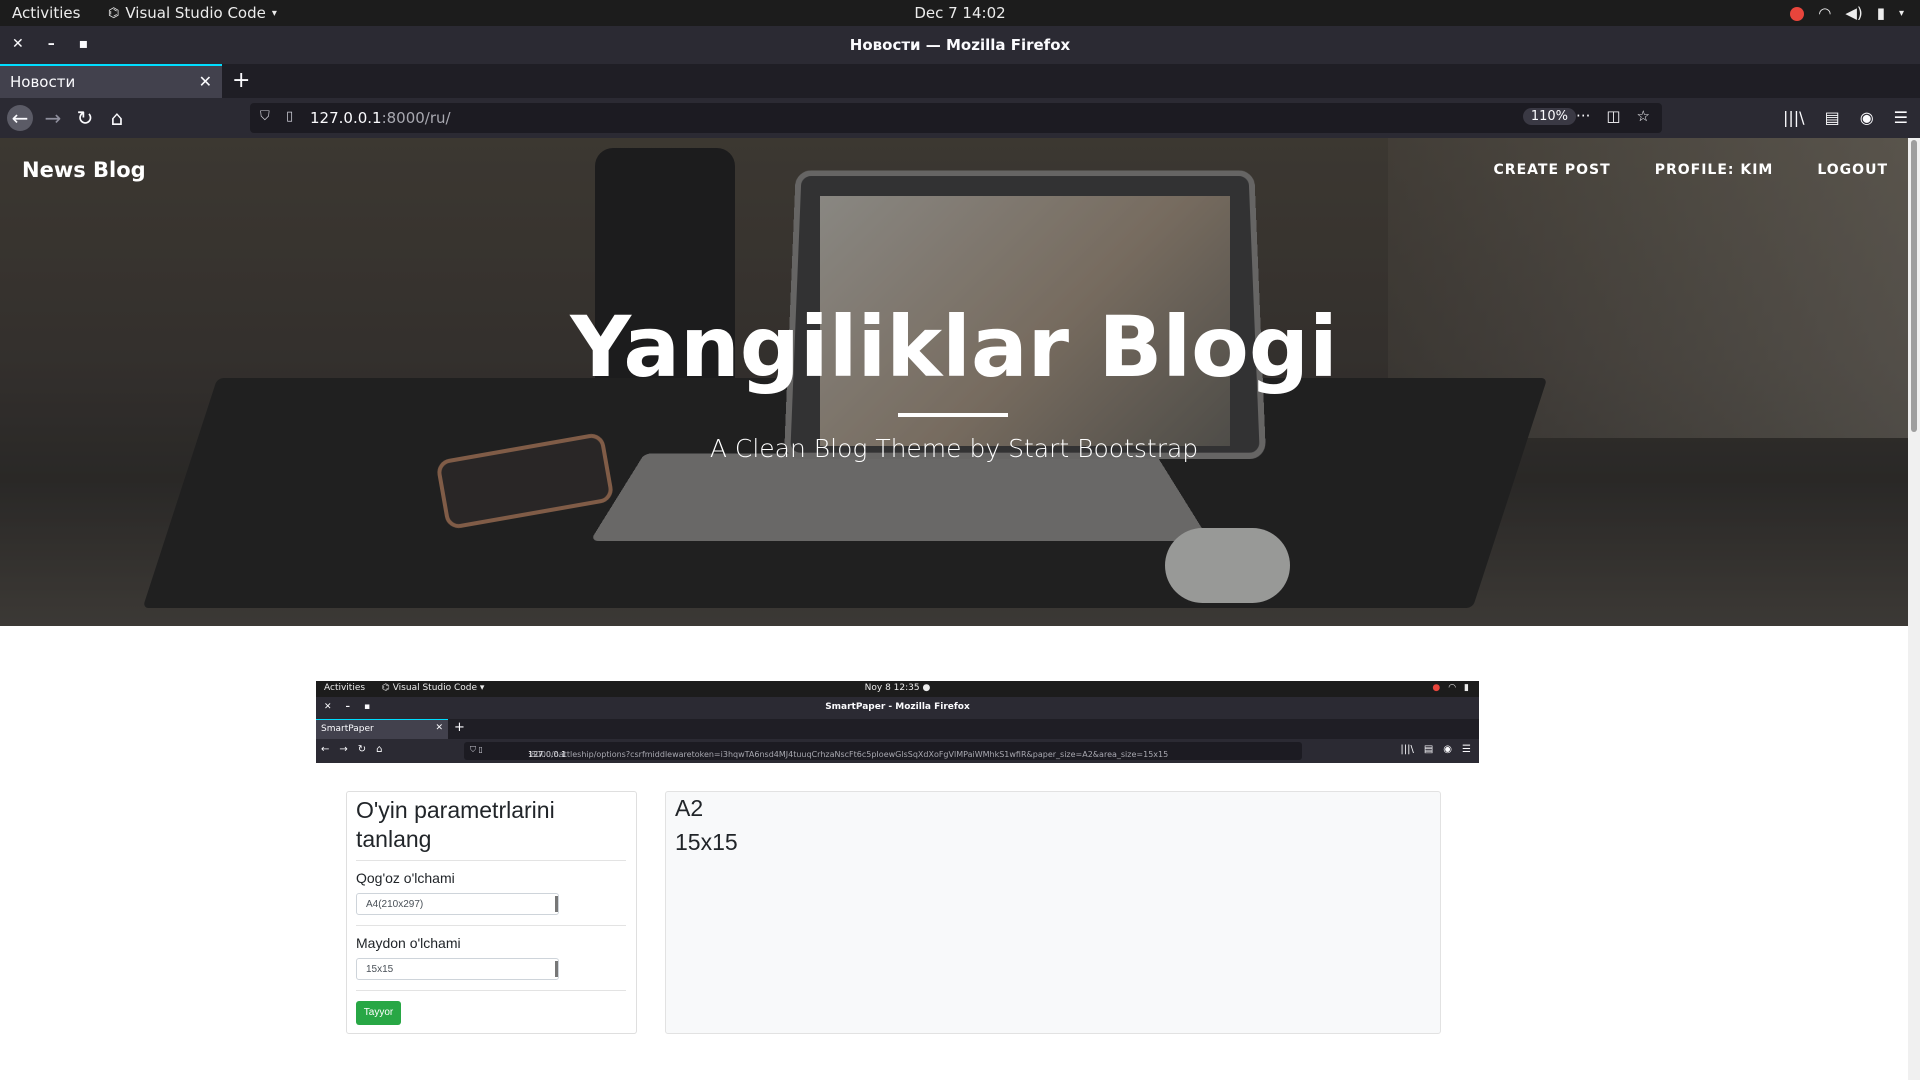  What do you see at coordinates (395, 904) in the screenshot?
I see `paper-size-value: A4(210x297)` at bounding box center [395, 904].